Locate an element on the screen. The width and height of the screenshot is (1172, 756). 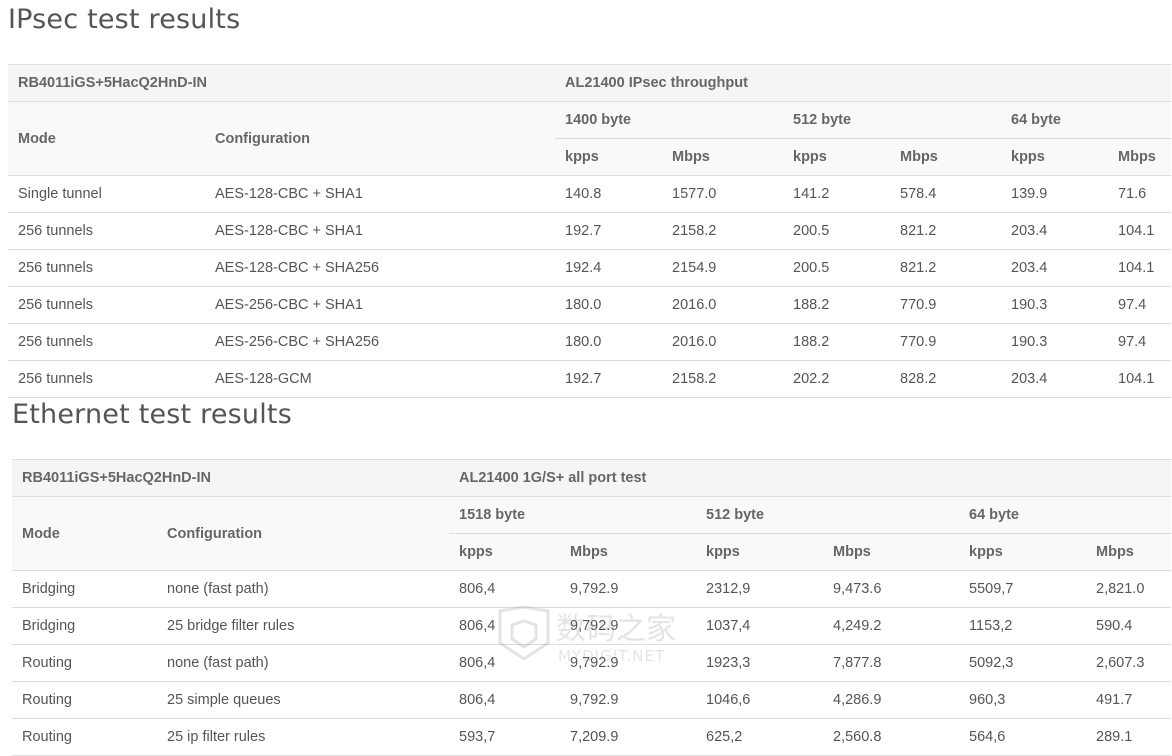
ipsec-section-title: IPsec test results is located at coordinates (124, 19).